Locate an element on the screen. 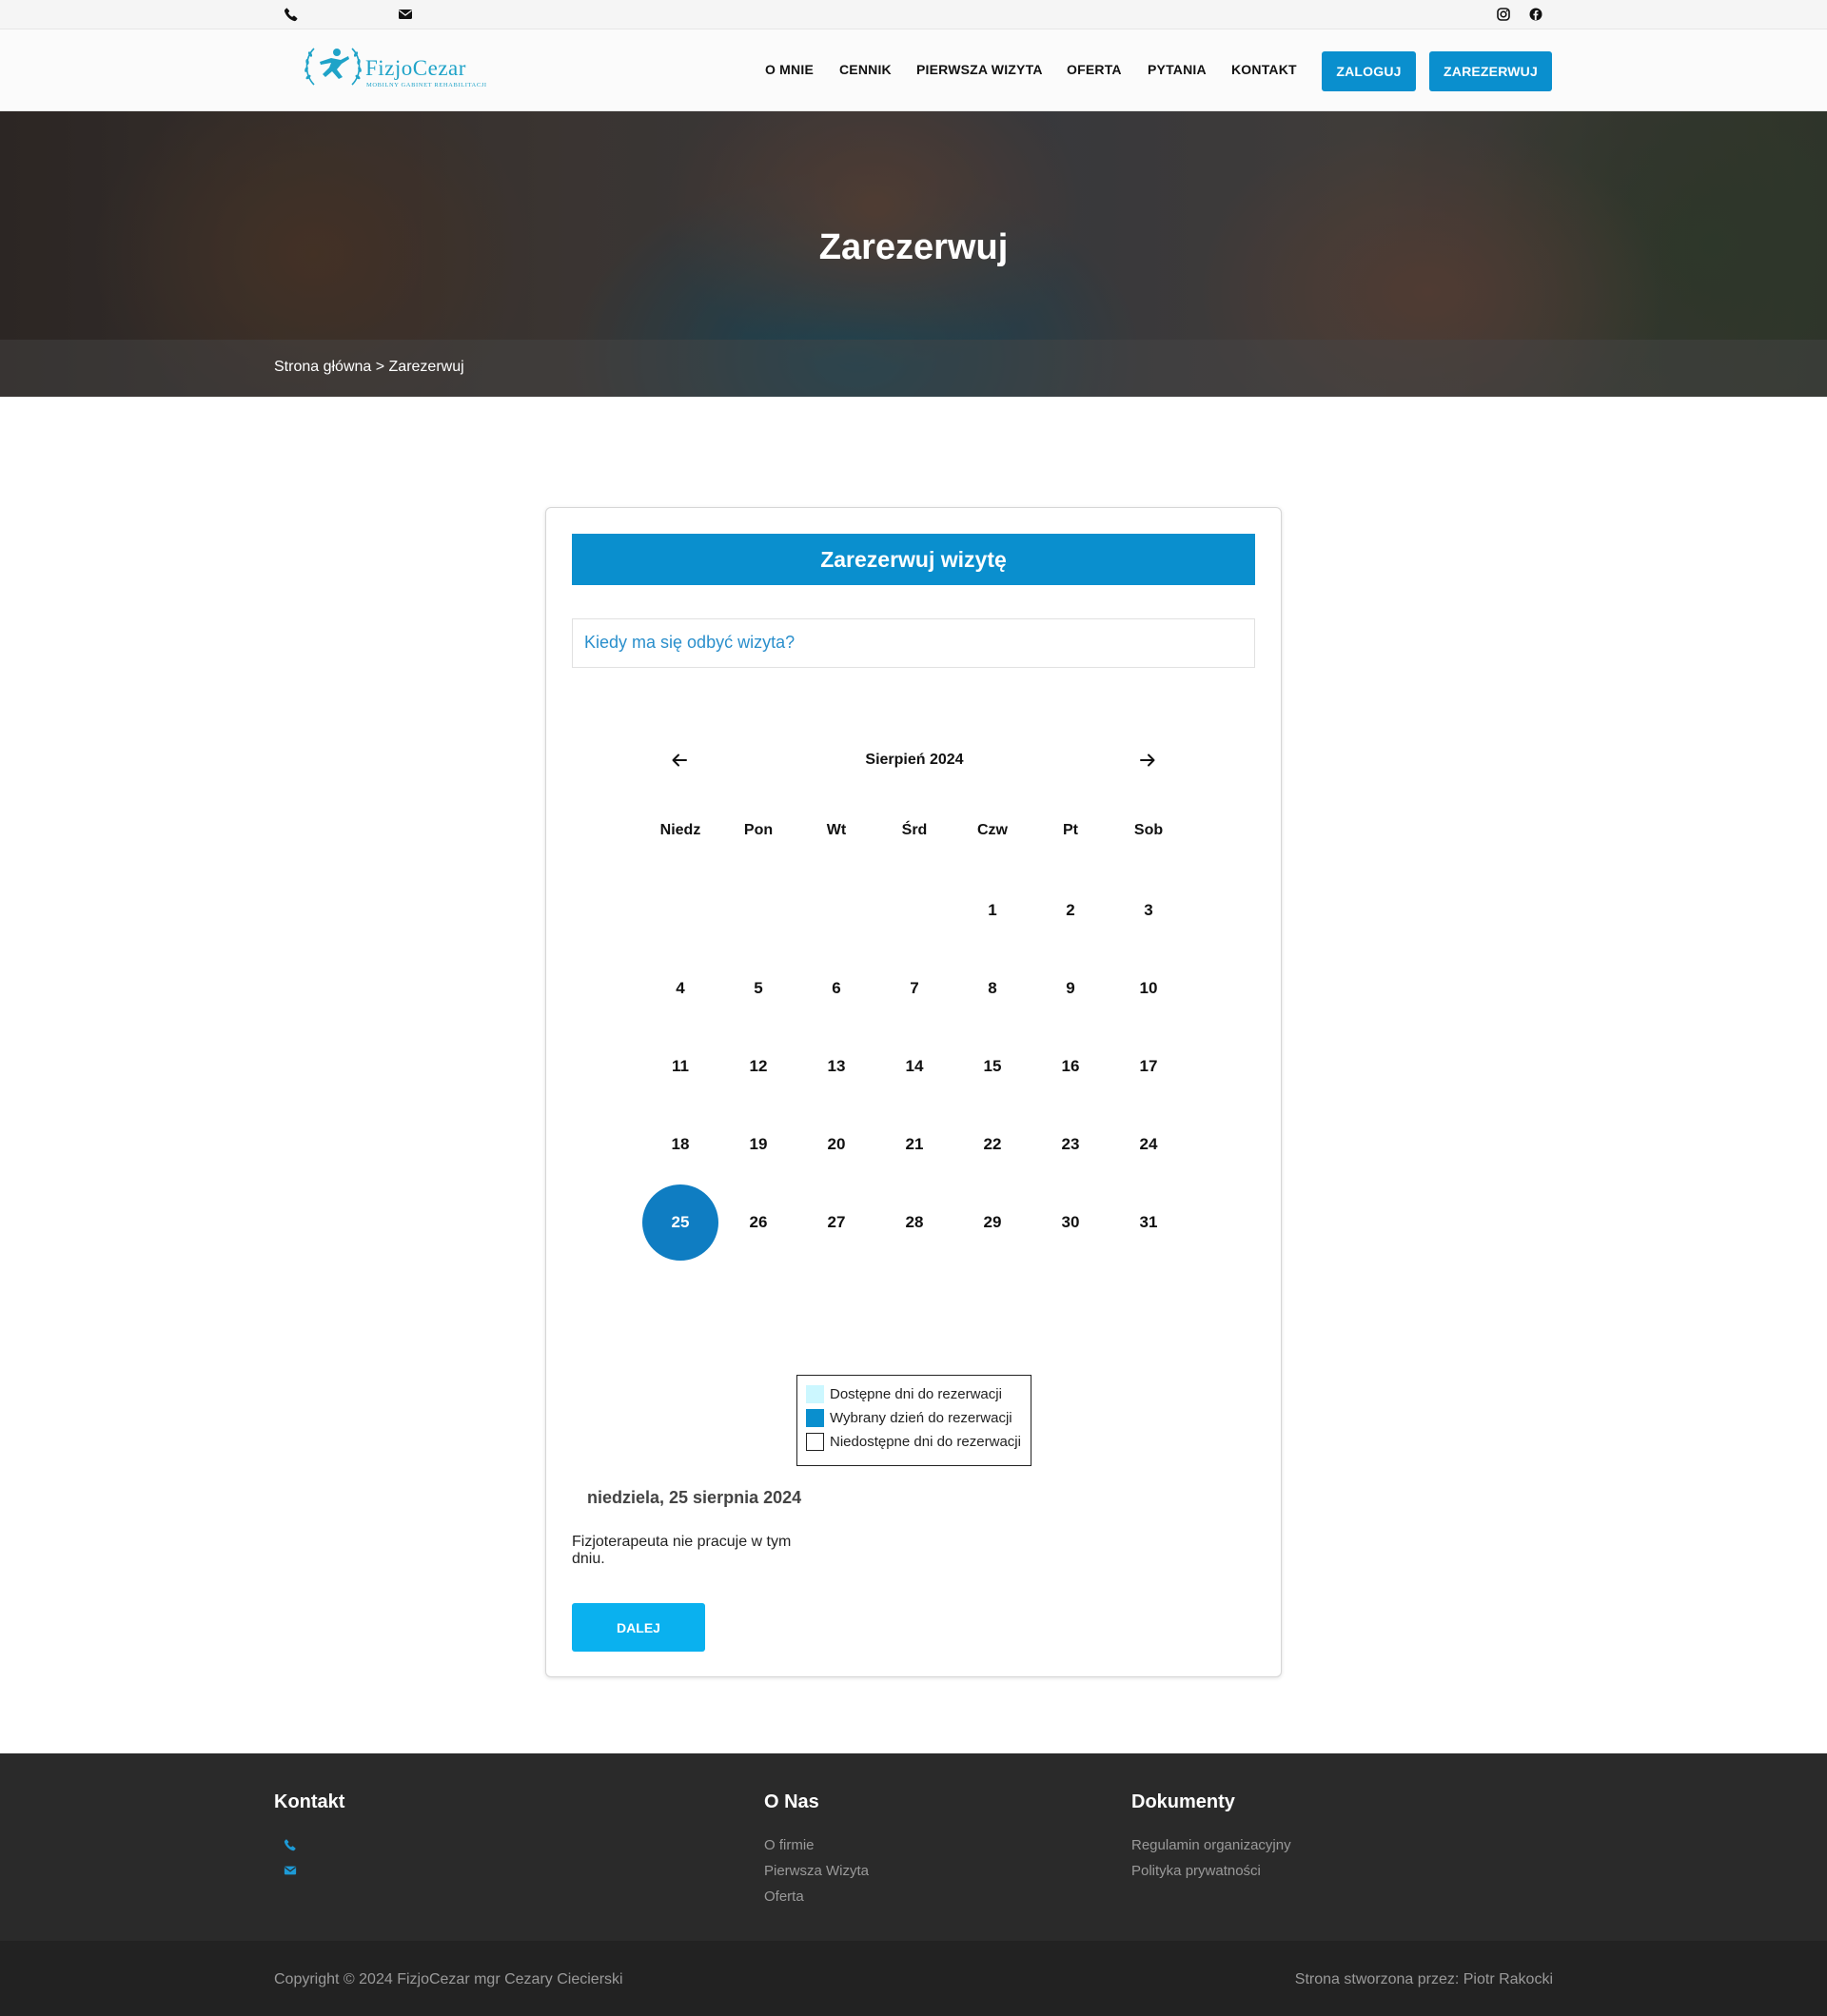 The height and width of the screenshot is (2016, 1827). footer-link-polityka: Polityka prywatności is located at coordinates (1196, 1871).